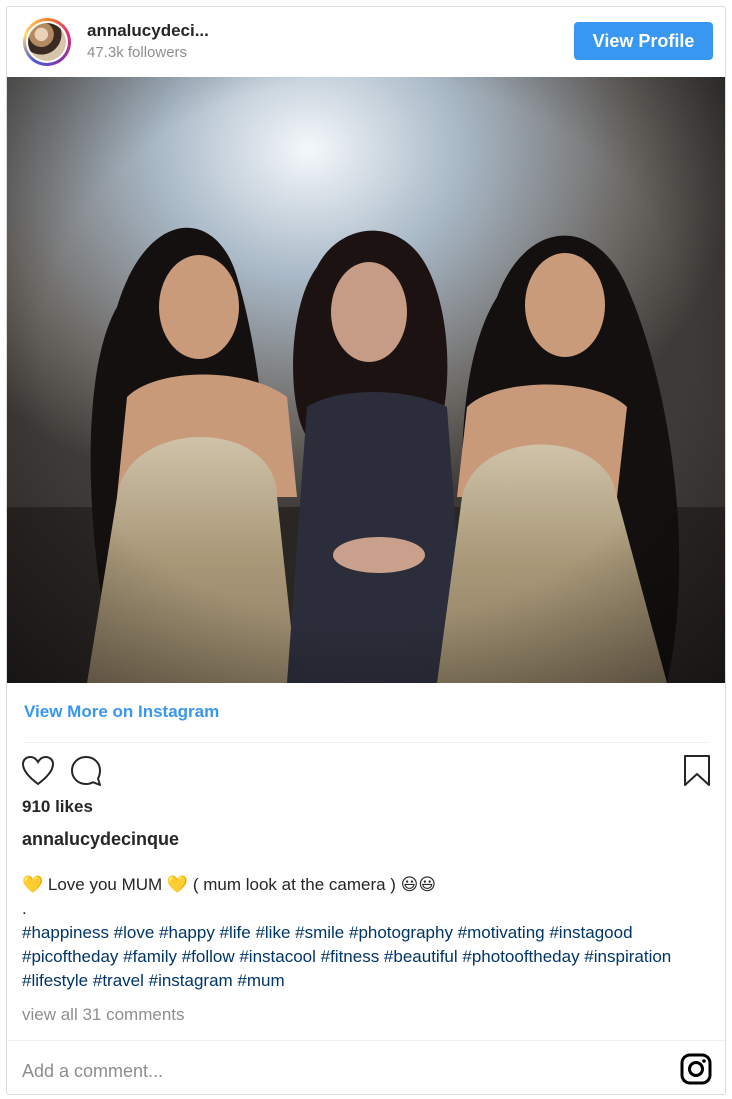  What do you see at coordinates (100, 839) in the screenshot?
I see `caption-username: annalucydecinque` at bounding box center [100, 839].